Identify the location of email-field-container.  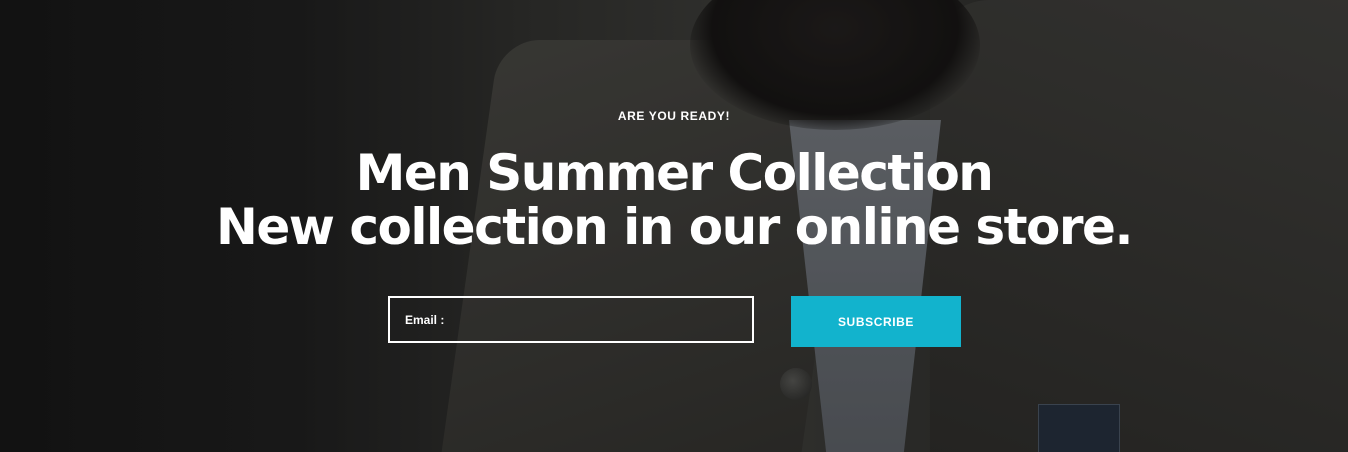
(571, 319).